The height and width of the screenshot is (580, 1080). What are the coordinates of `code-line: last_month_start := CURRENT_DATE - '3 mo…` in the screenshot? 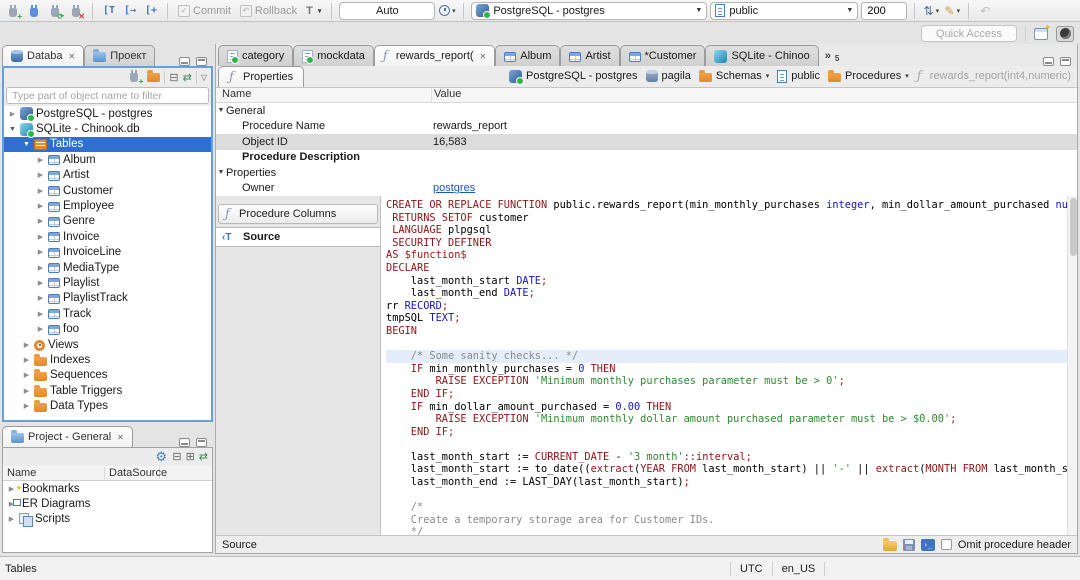 It's located at (726, 457).